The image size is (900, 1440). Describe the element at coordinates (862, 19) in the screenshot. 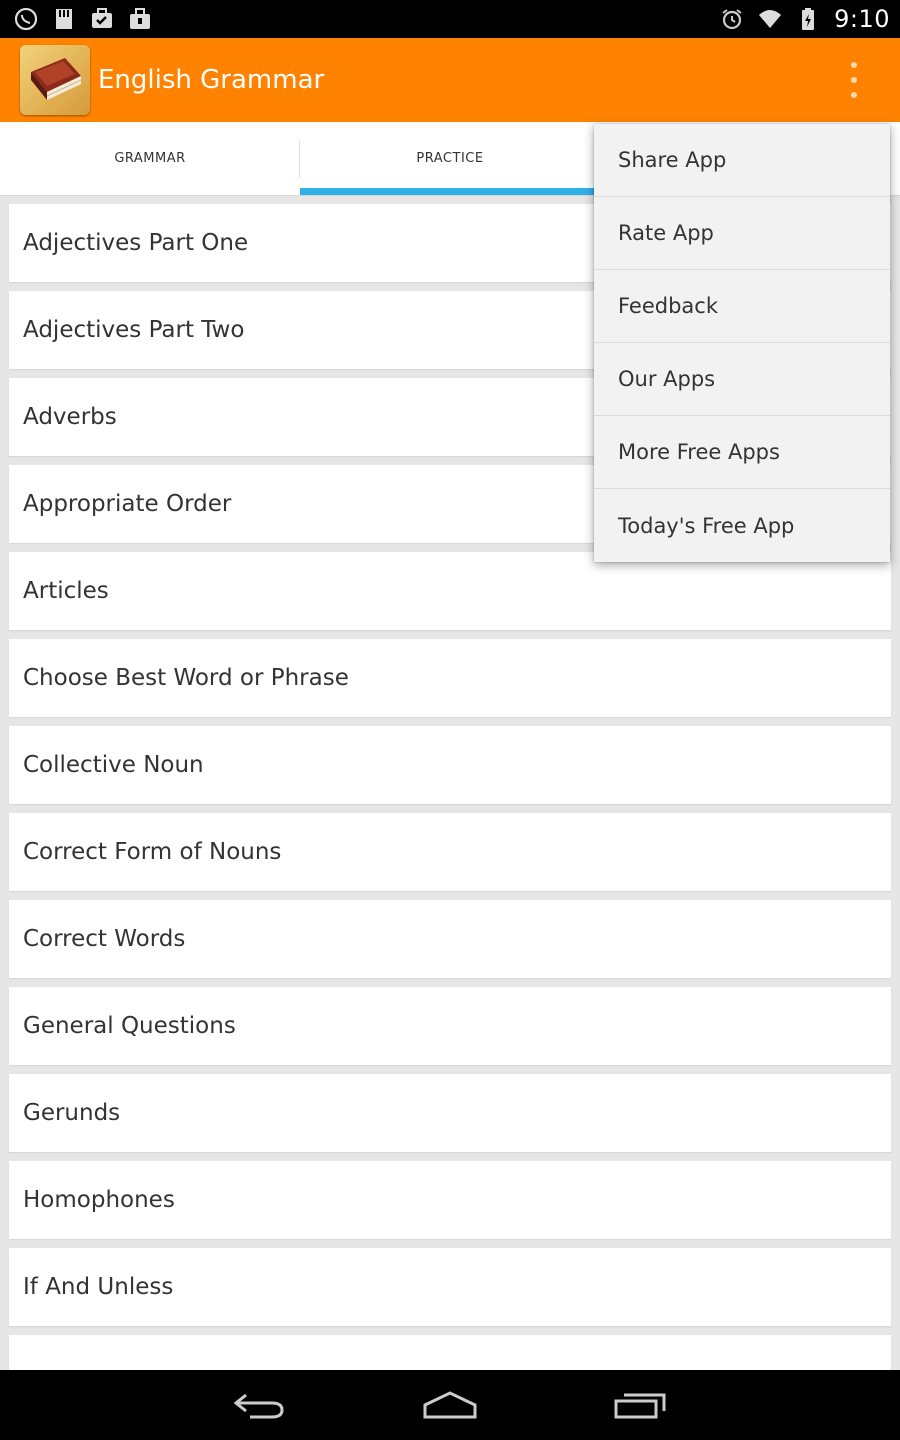

I see `status-time: 9:10` at that location.